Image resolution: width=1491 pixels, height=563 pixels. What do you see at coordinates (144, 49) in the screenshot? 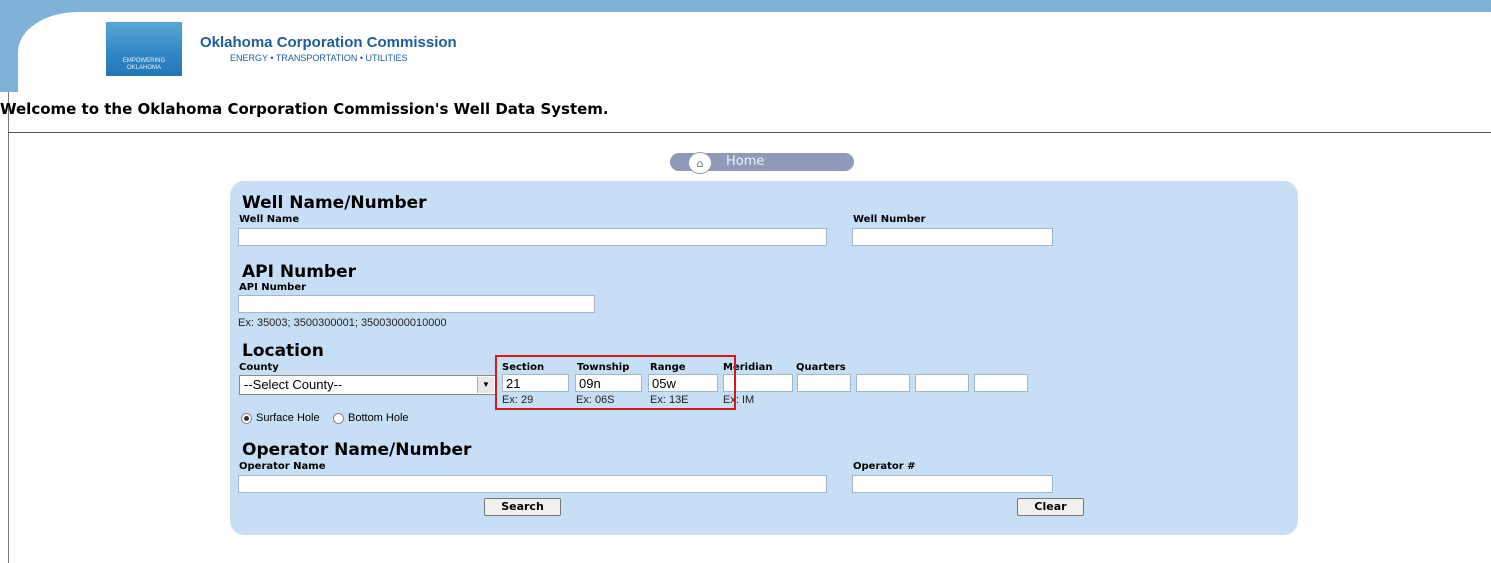
I see `occ-logo: EMPOWERING OKLAHOMA` at bounding box center [144, 49].